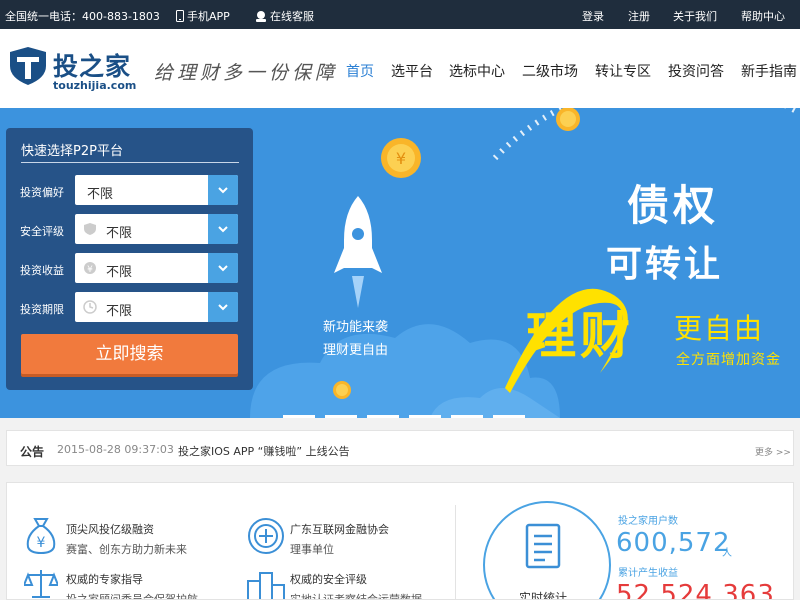 This screenshot has height=600, width=800. What do you see at coordinates (264, 451) in the screenshot?
I see `announcement-title: 投之家IOS APP “赚钱啦” 上线公告` at bounding box center [264, 451].